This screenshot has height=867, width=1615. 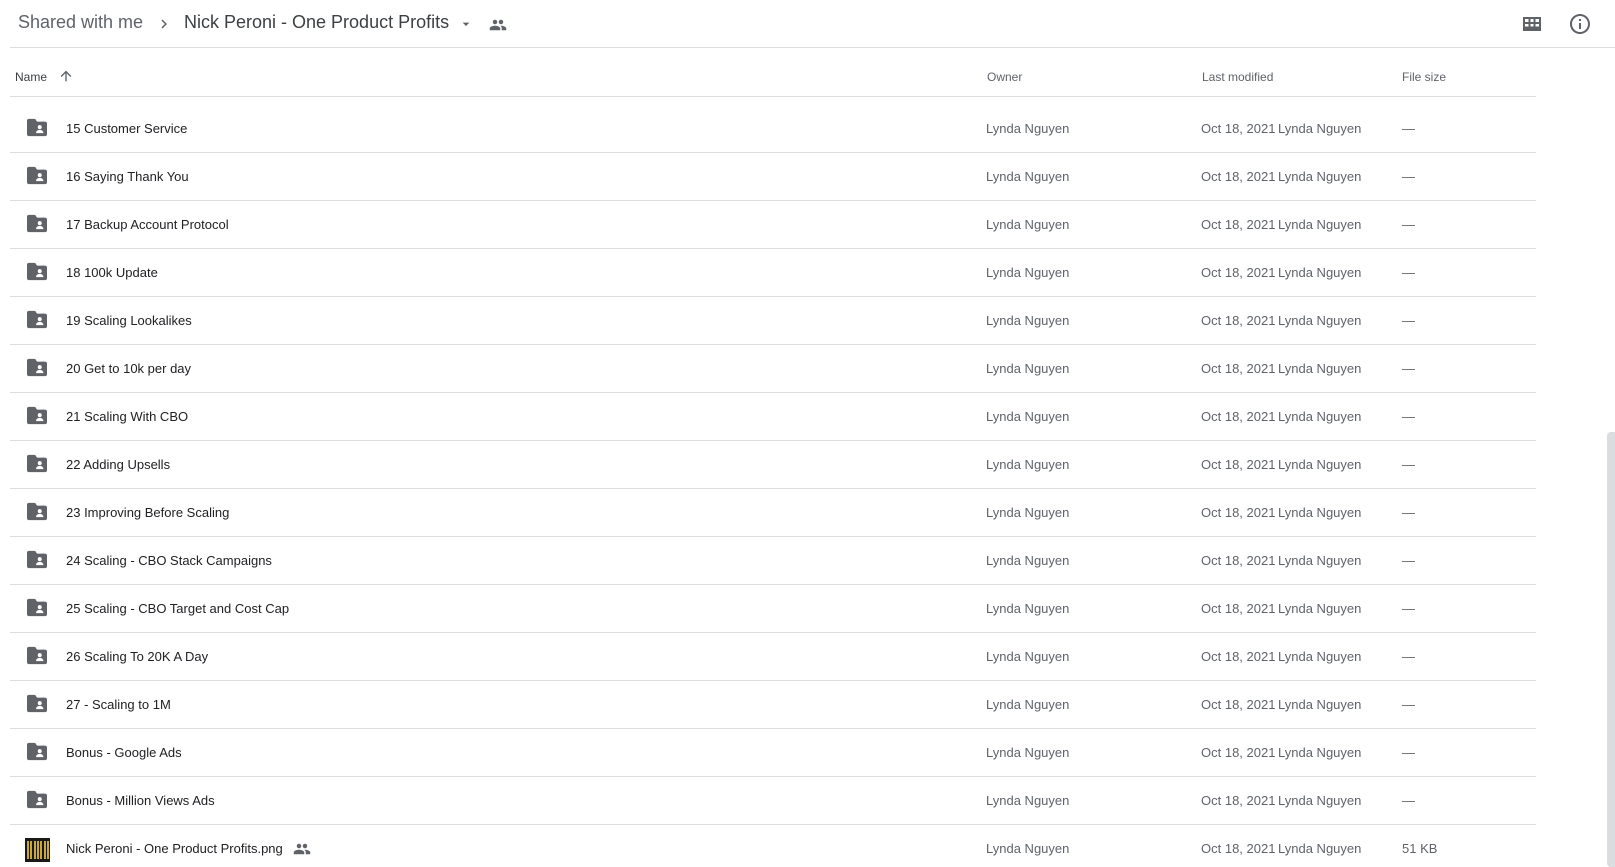 What do you see at coordinates (1611, 649) in the screenshot?
I see `scrollbar-thumb` at bounding box center [1611, 649].